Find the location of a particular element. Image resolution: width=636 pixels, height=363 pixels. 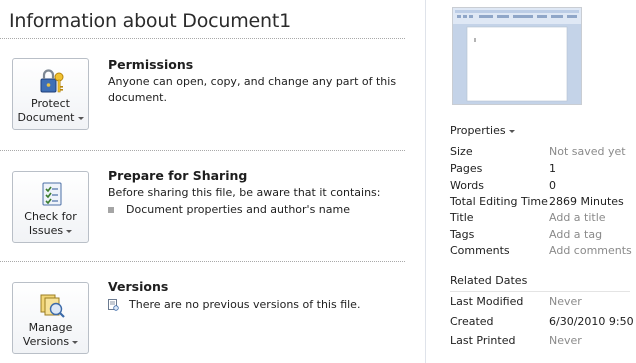

prop-label-comments: Comments is located at coordinates (480, 250).